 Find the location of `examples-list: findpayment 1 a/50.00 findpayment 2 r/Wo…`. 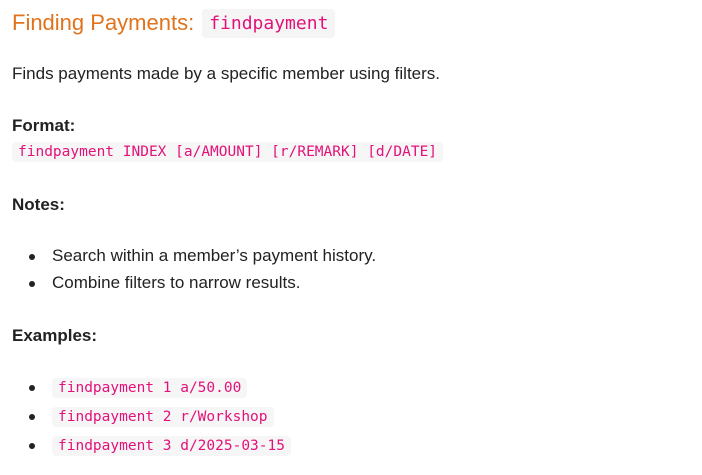

examples-list: findpayment 1 a/50.00 findpayment 2 r/Wo… is located at coordinates (151, 416).